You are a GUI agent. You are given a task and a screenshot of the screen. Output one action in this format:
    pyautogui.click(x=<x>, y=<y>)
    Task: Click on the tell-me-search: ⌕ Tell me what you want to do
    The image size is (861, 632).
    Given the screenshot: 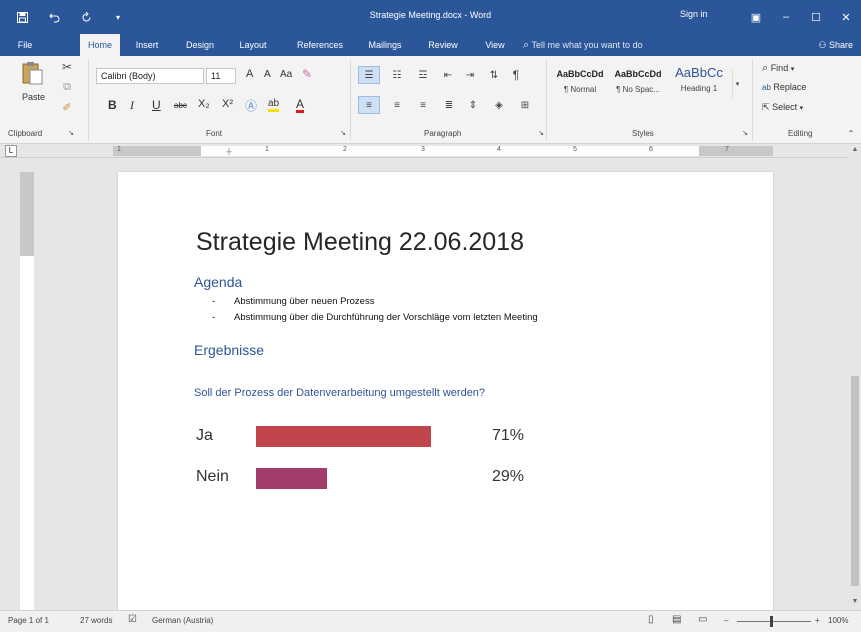 What is the action you would take?
    pyautogui.click(x=583, y=45)
    